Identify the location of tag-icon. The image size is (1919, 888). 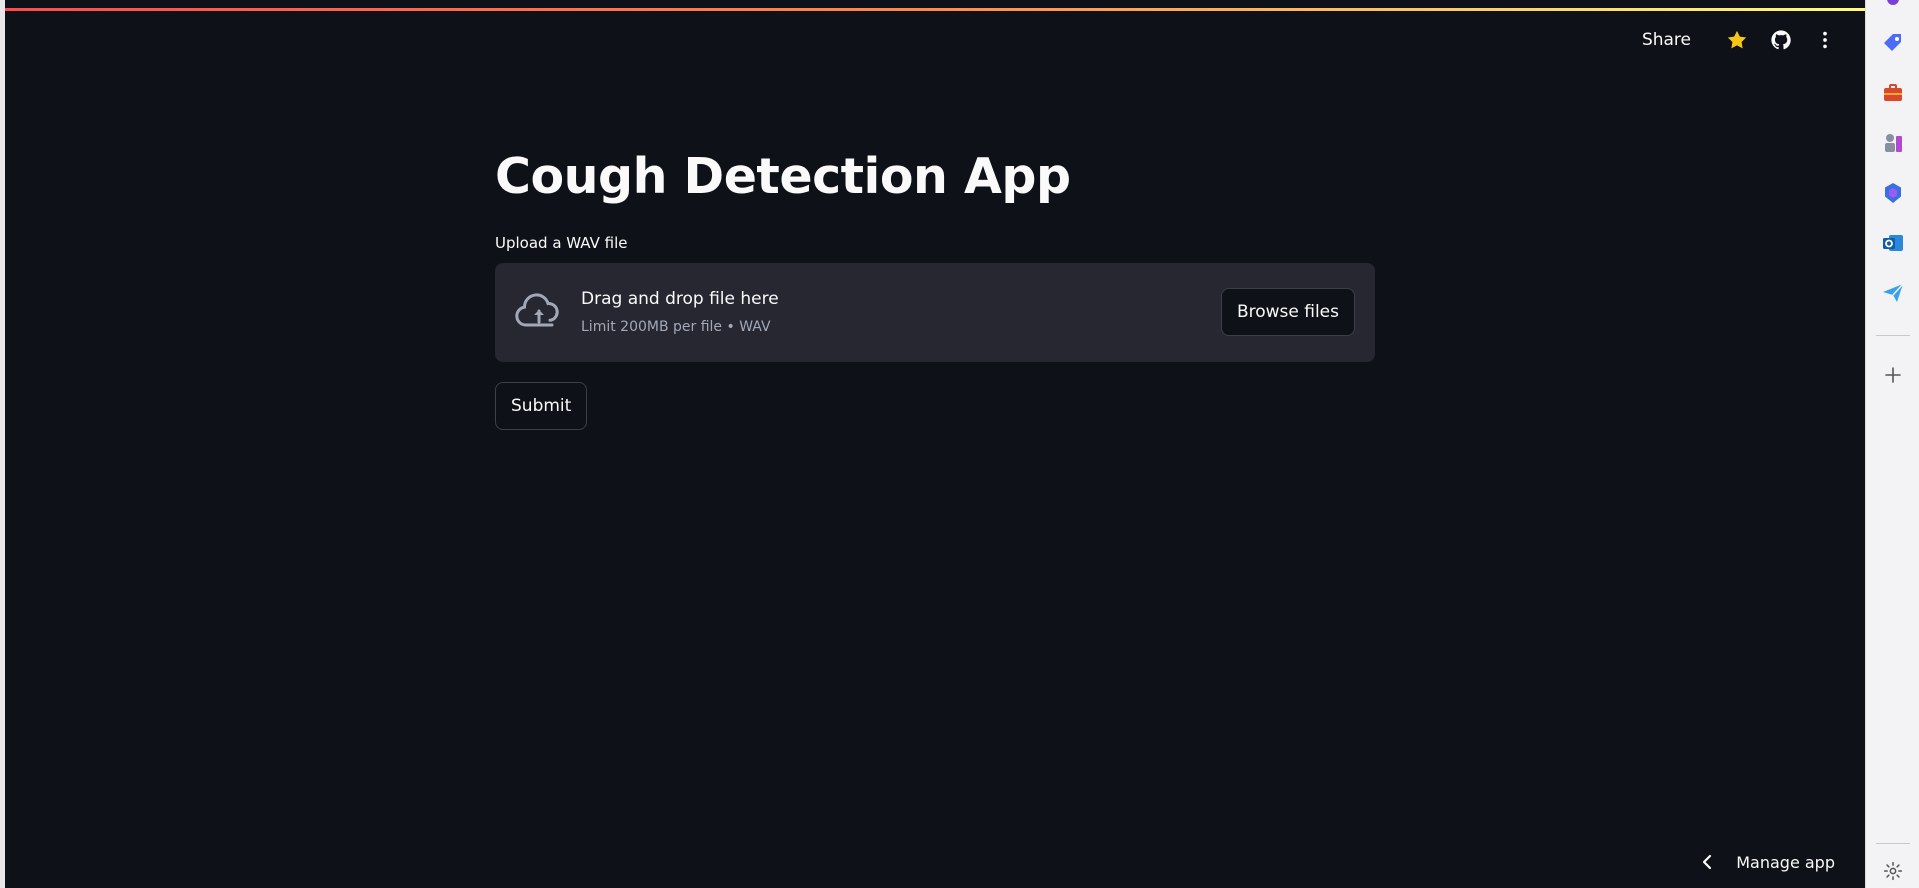
(1893, 43).